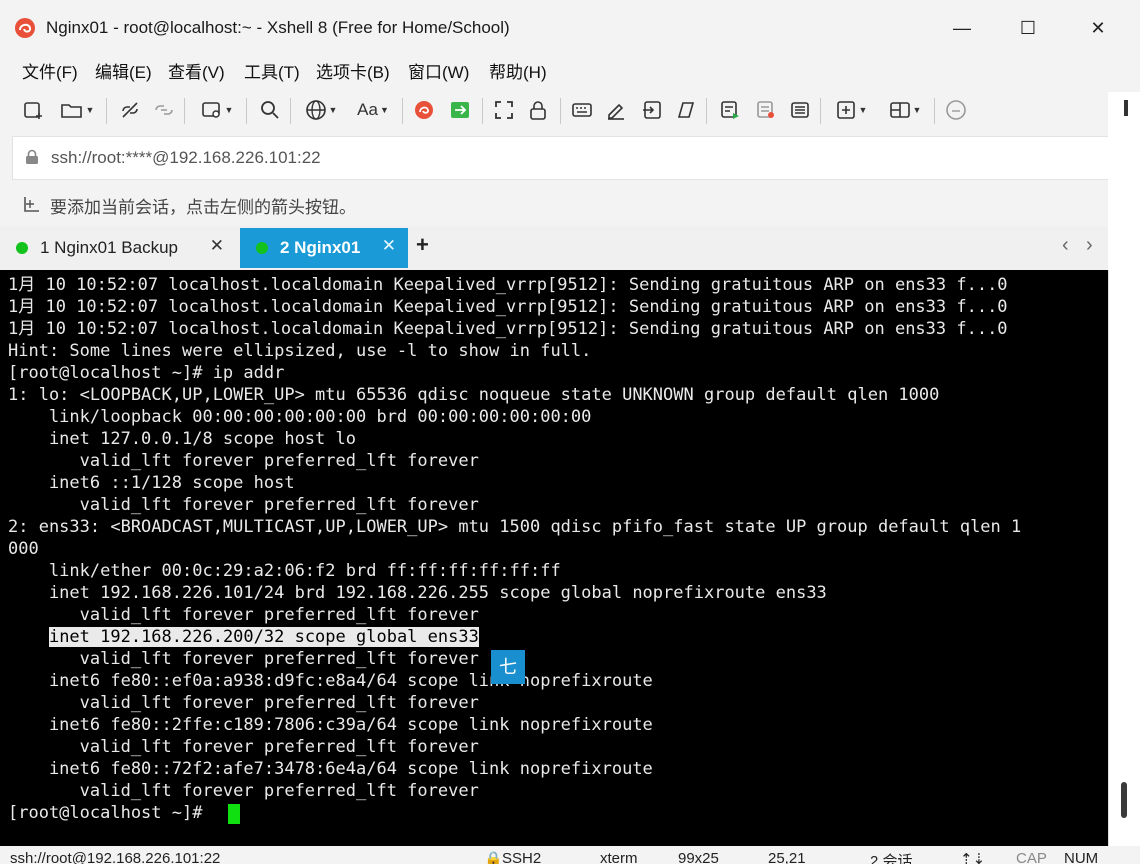  I want to click on lock-icon: 🔒, so click(493, 857).